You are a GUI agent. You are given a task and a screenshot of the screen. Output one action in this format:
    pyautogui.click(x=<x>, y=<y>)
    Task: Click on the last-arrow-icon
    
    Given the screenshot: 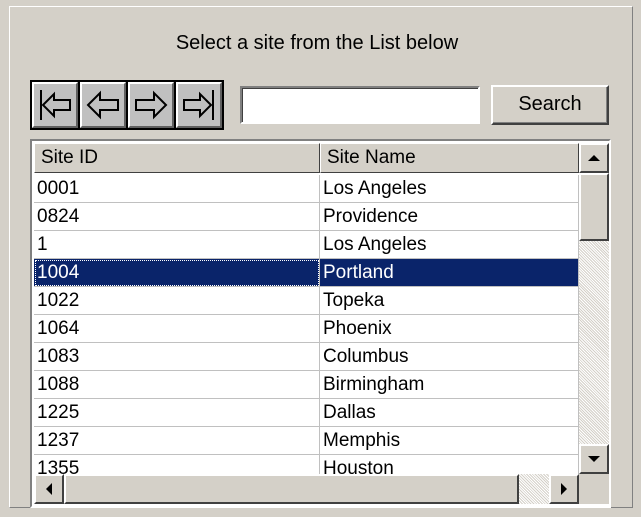 What is the action you would take?
    pyautogui.click(x=198, y=105)
    